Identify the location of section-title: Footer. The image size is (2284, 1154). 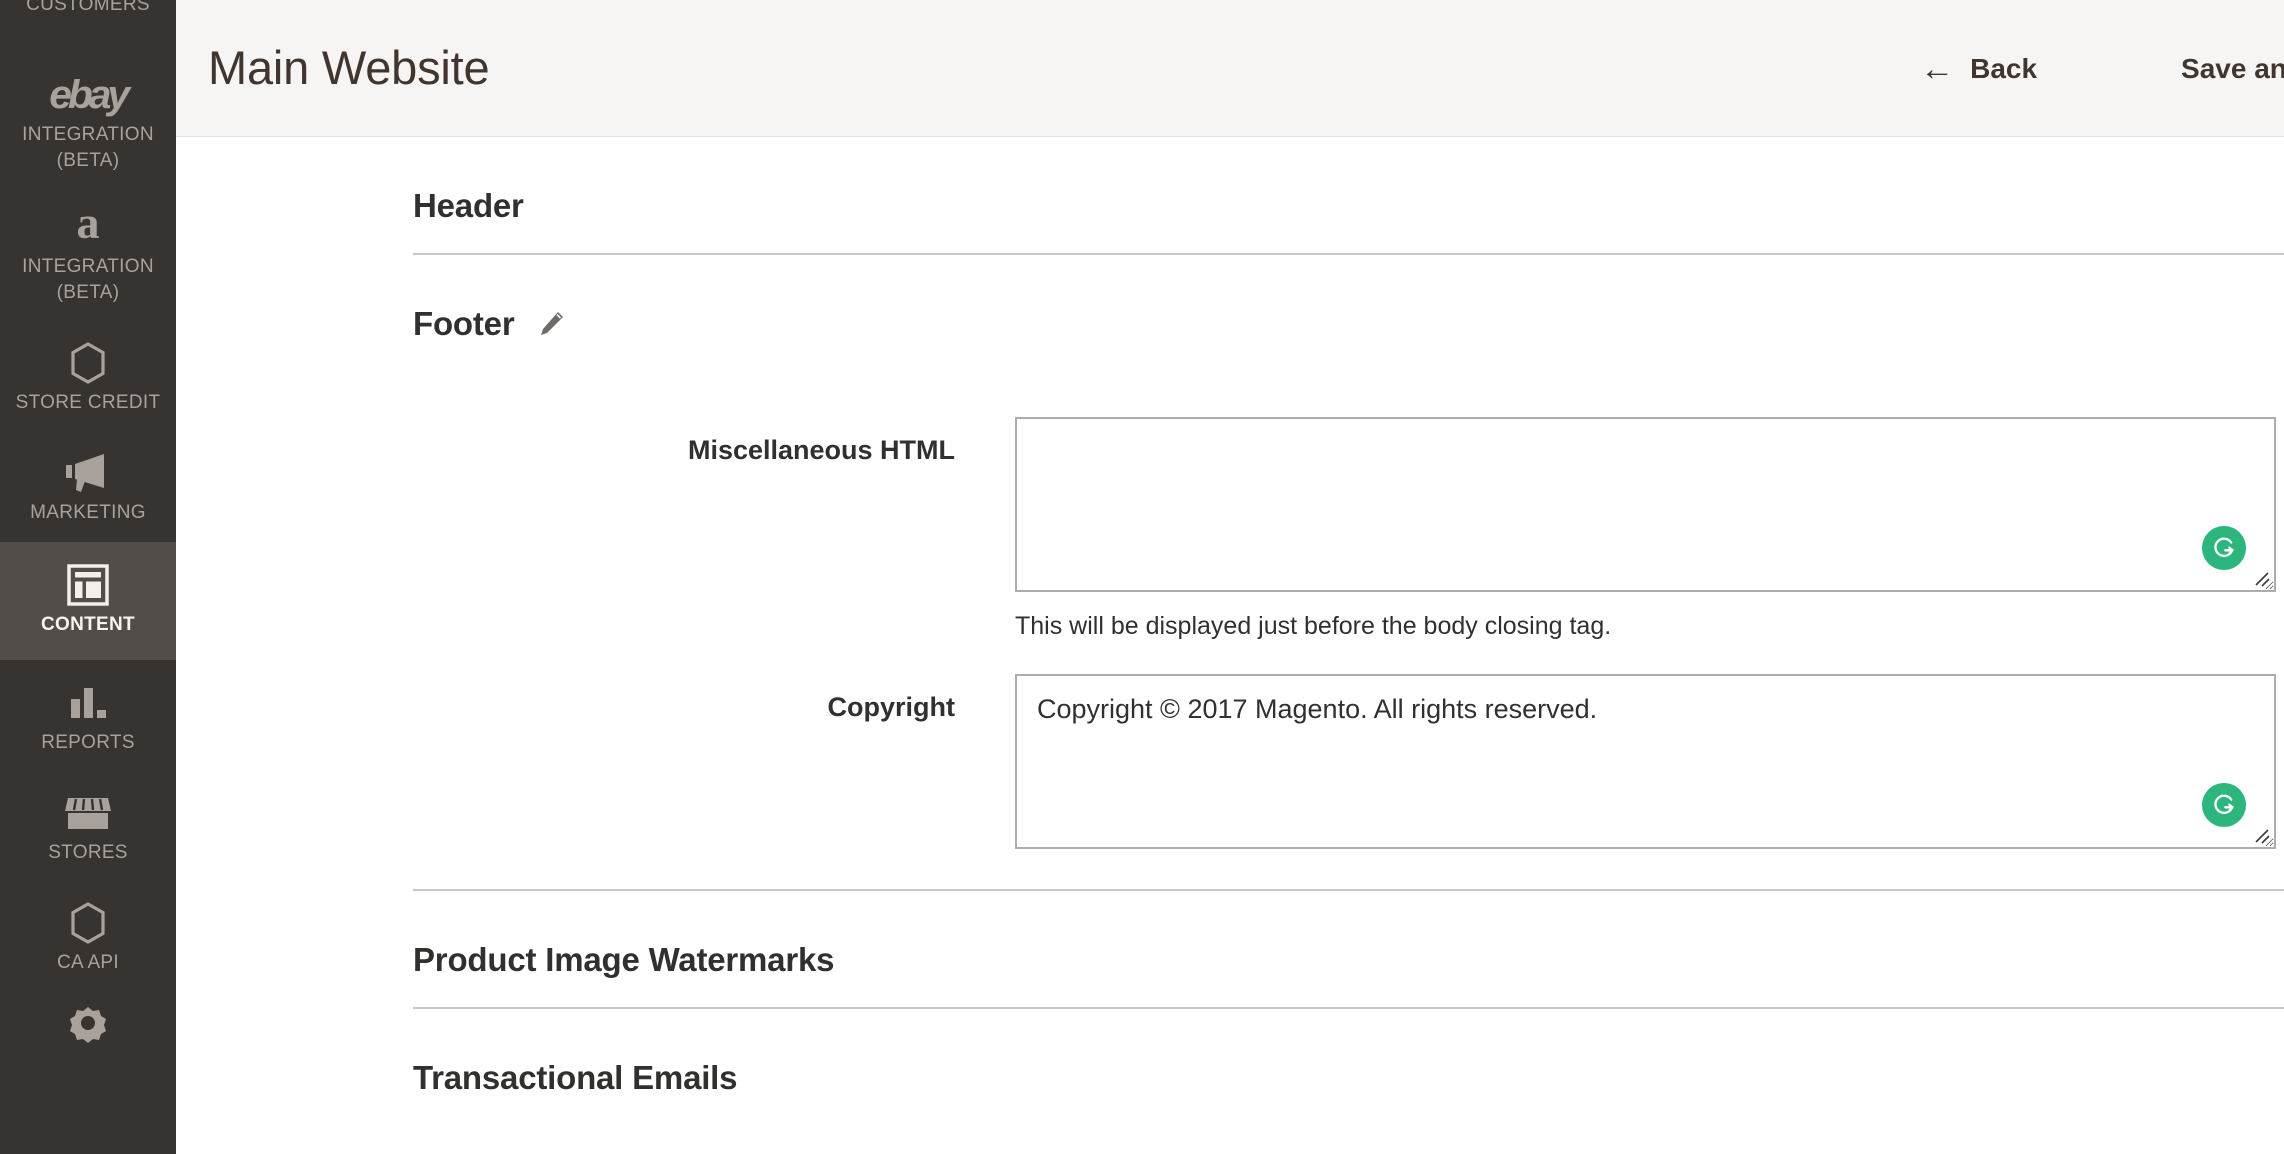
(464, 323).